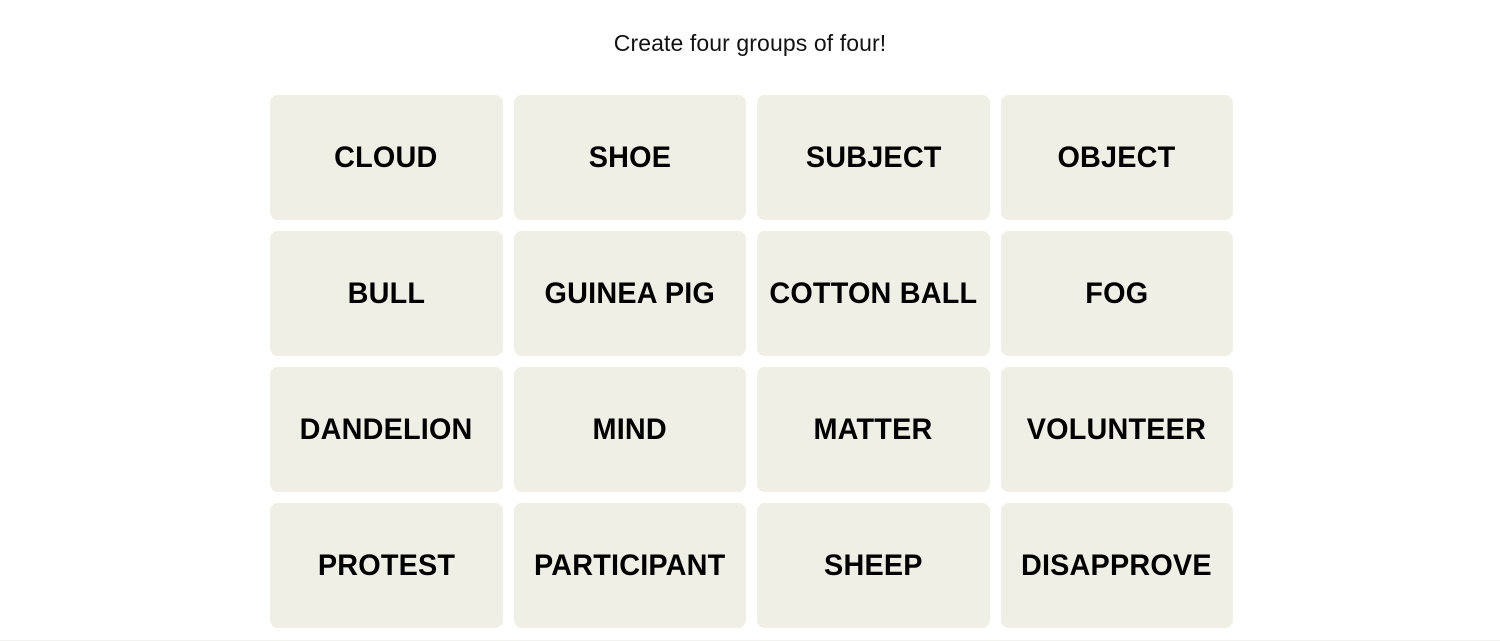 This screenshot has height=641, width=1500. I want to click on word-tile-label: SHEEP, so click(873, 565).